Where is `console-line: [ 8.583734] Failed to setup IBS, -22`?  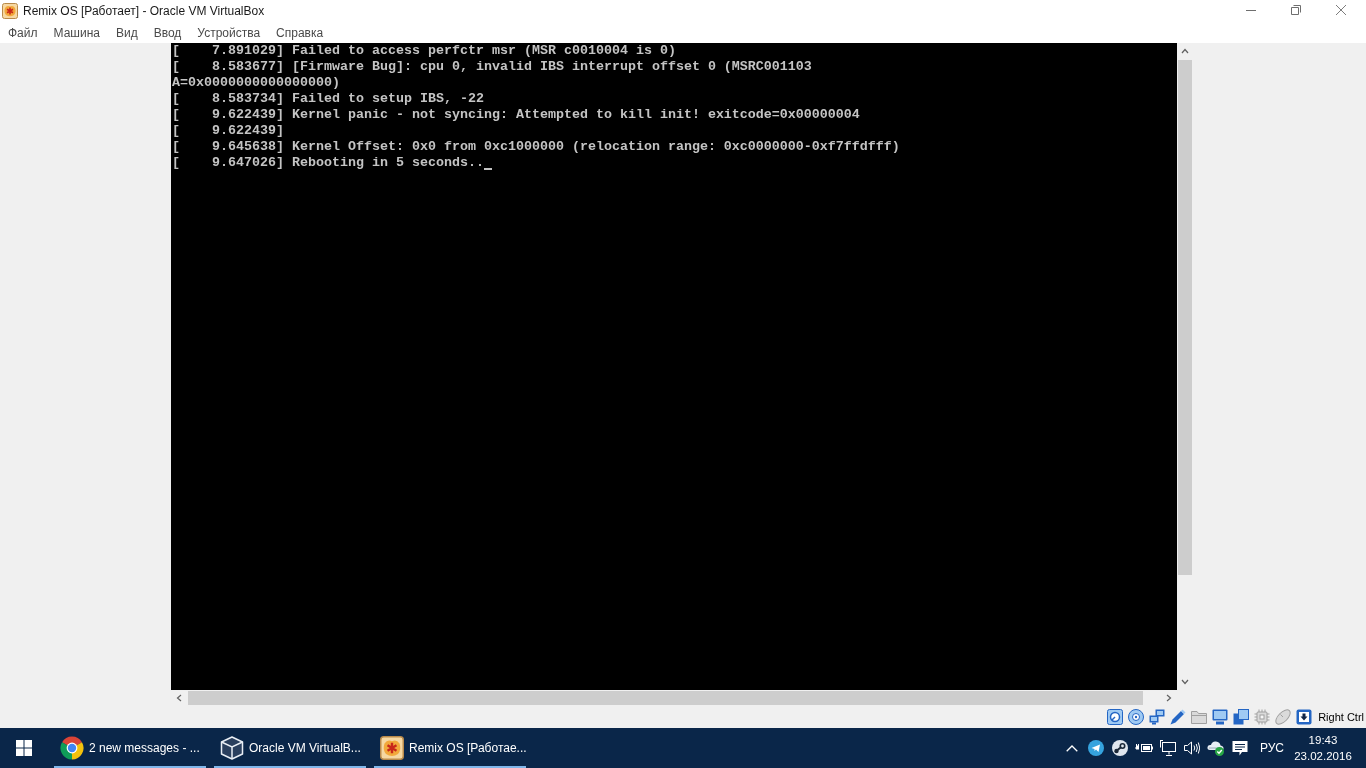 console-line: [ 8.583734] Failed to setup IBS, -22 is located at coordinates (328, 99).